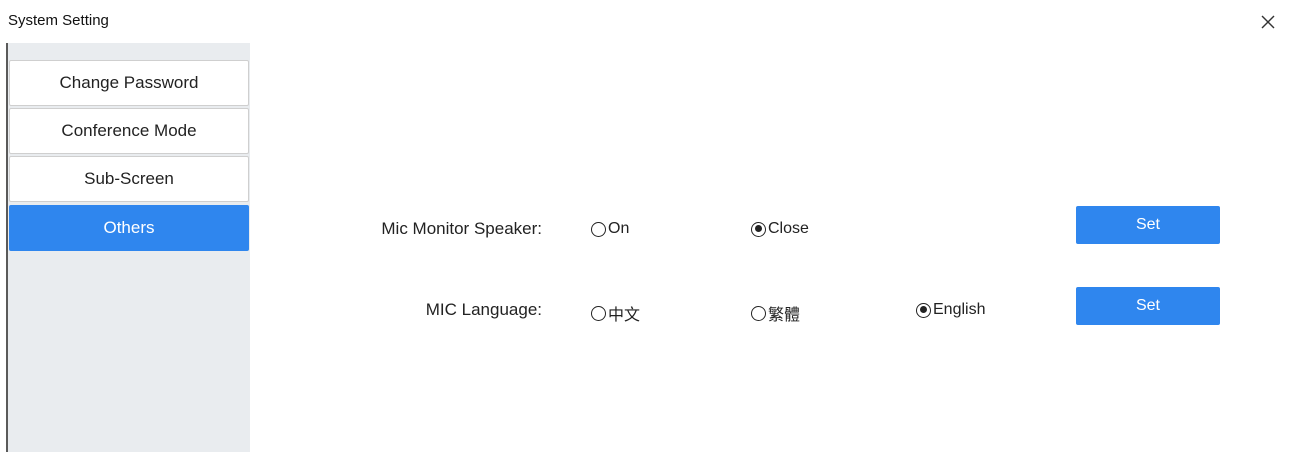 The height and width of the screenshot is (452, 1292). I want to click on radio-label: English, so click(959, 309).